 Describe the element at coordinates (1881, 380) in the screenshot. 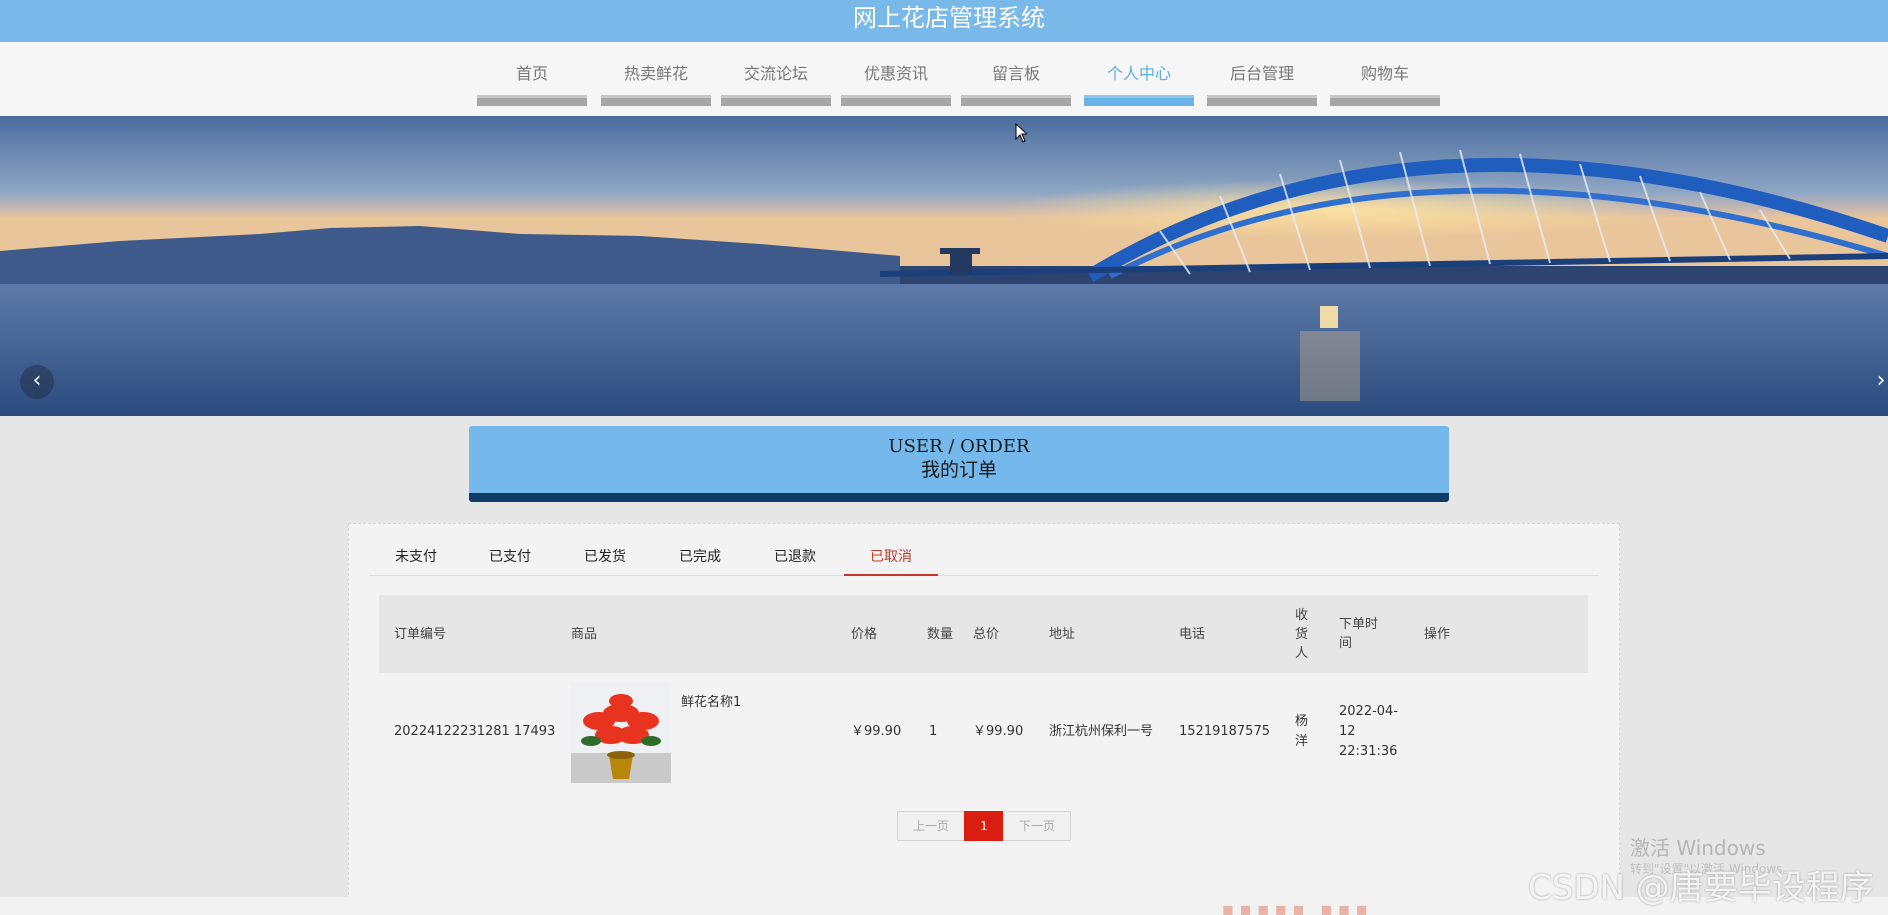

I see `chevron-right-icon: ›` at that location.